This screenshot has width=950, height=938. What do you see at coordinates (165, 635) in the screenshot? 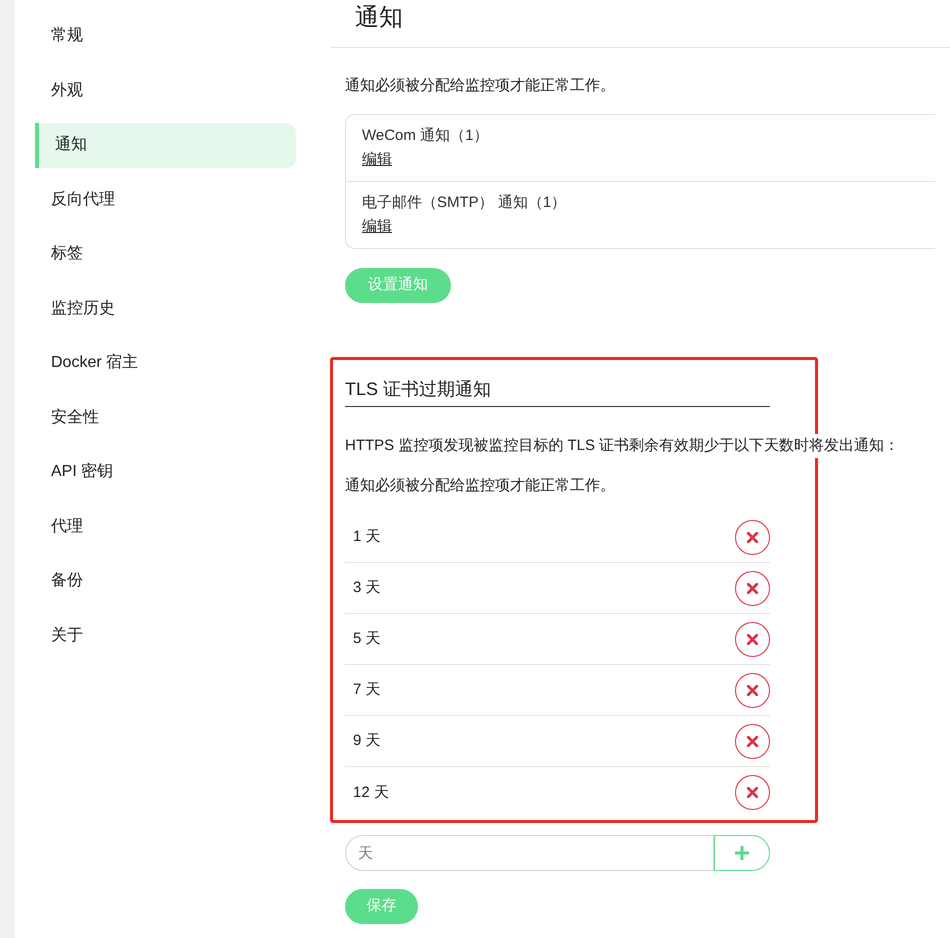
I see `sidebar-item: 关于` at bounding box center [165, 635].